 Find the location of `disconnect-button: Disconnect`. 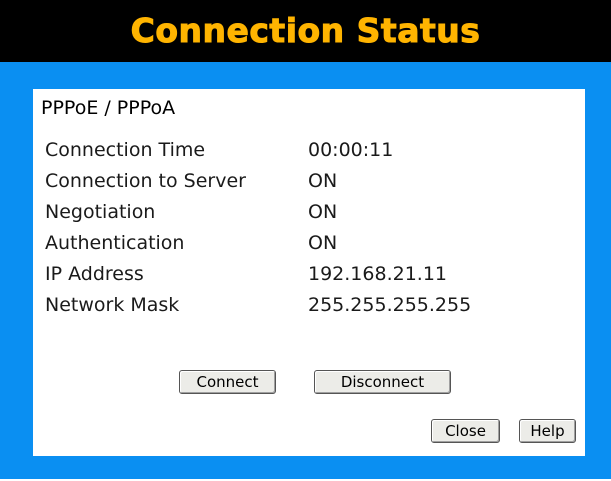

disconnect-button: Disconnect is located at coordinates (382, 382).